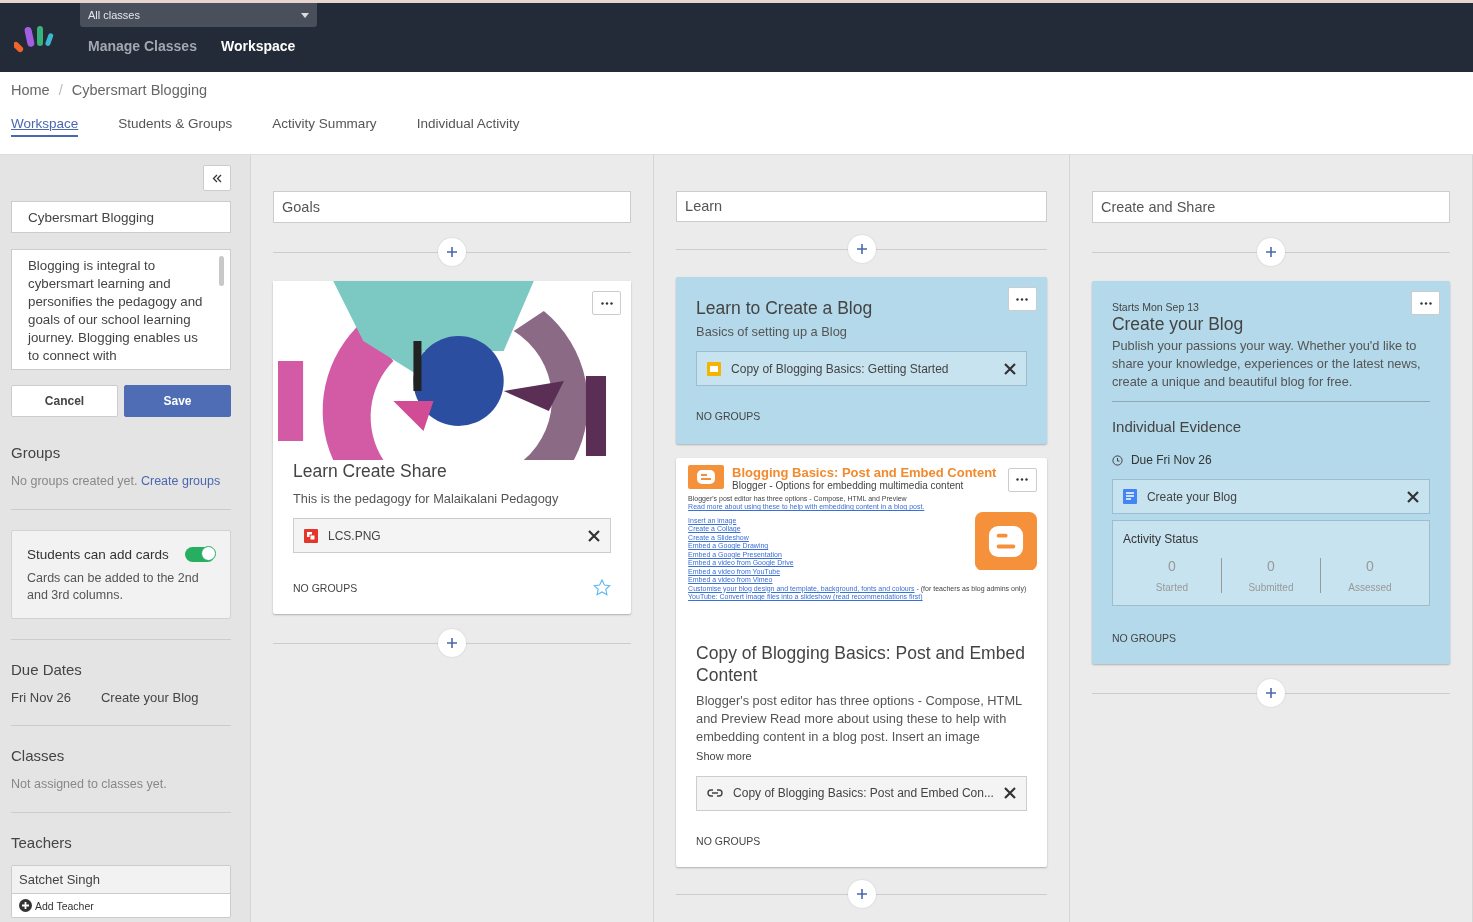 This screenshot has height=922, width=1473. Describe the element at coordinates (64, 401) in the screenshot. I see `cancel-button: Cancel` at that location.